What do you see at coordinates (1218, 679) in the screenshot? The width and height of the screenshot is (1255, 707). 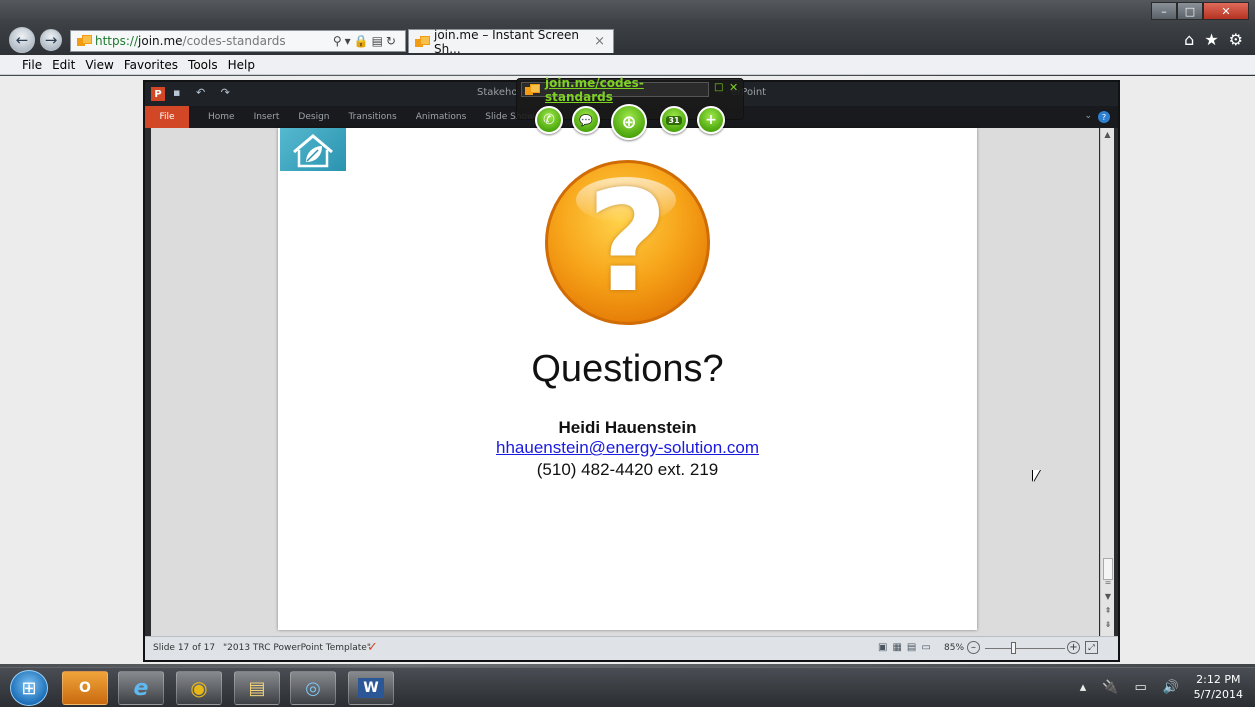 I see `clock-time: 2:12 PM` at bounding box center [1218, 679].